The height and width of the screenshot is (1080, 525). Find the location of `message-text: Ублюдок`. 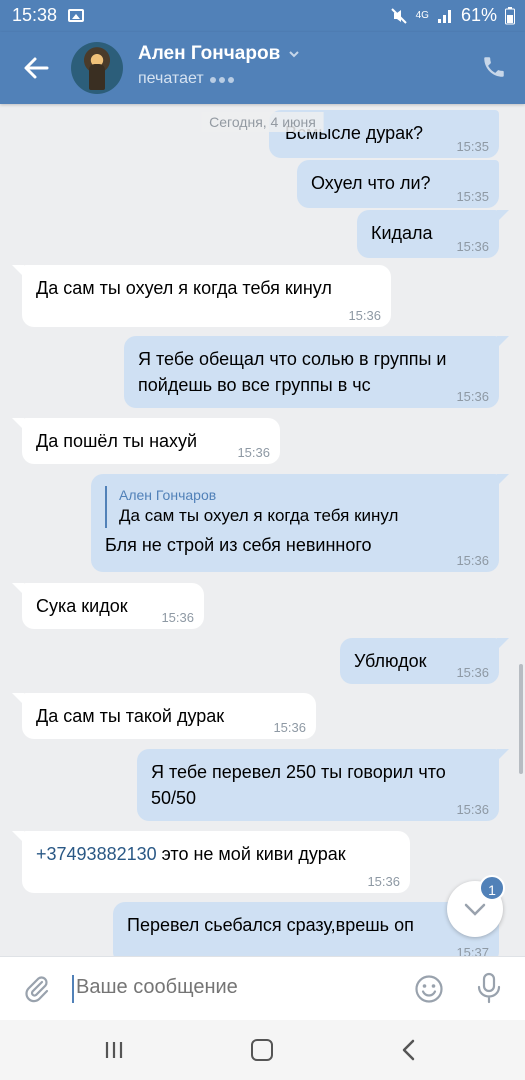

message-text: Ублюдок is located at coordinates (390, 661).